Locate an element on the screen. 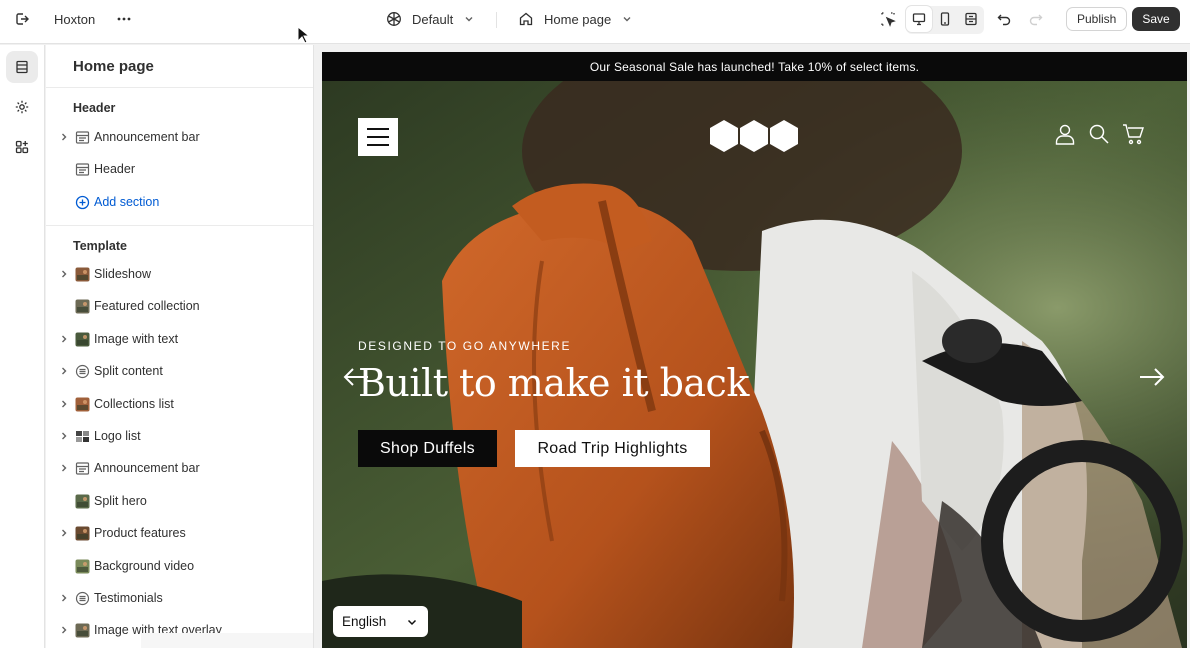  account-icon is located at coordinates (1065, 134).